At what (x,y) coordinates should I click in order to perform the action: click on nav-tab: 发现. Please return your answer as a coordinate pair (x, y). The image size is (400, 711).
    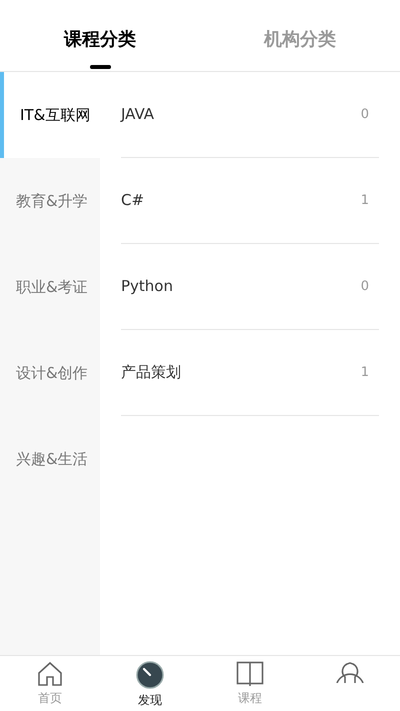
    Looking at the image, I should click on (150, 683).